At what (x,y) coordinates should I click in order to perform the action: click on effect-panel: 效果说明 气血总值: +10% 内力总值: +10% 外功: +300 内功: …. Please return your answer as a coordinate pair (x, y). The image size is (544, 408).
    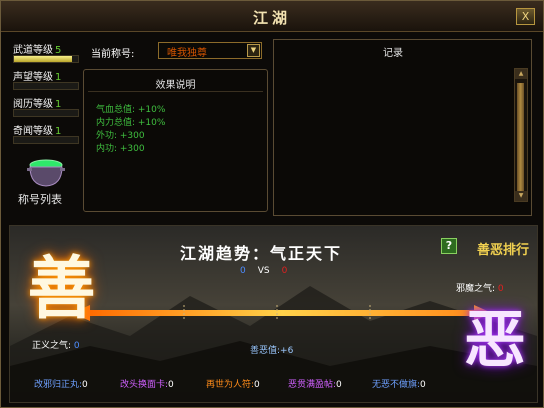
    Looking at the image, I should click on (175, 140).